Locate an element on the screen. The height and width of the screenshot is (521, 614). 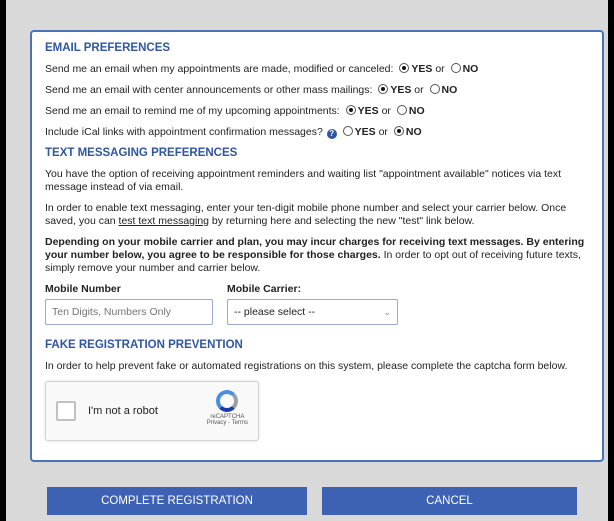
email-preferences-title: EMAIL PREFERENCES is located at coordinates (108, 48).